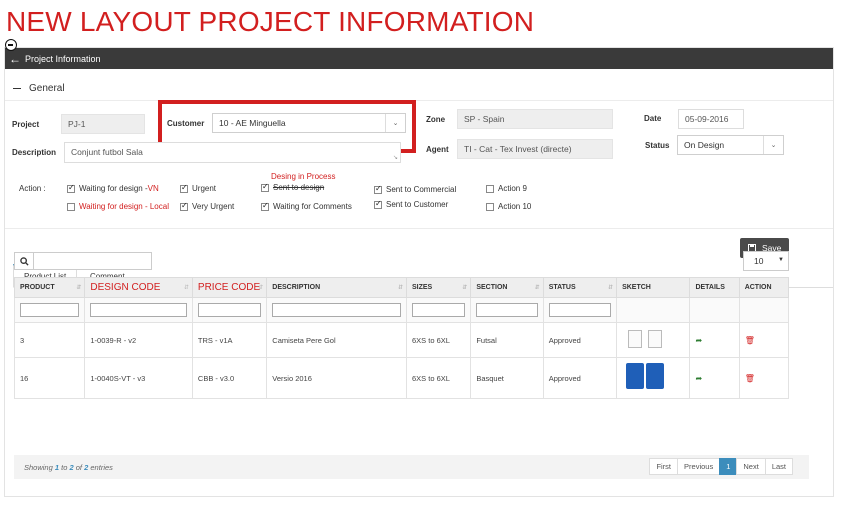 This screenshot has width=848, height=526. Describe the element at coordinates (714, 378) in the screenshot. I see `cell-details: ➦` at that location.